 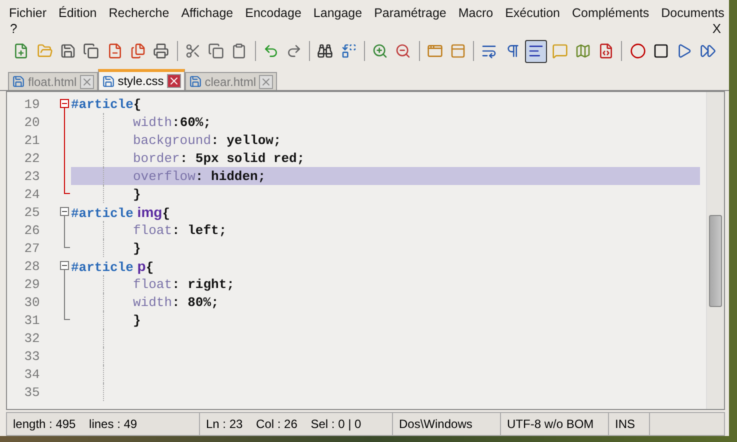 I want to click on record-icon, so click(x=638, y=51).